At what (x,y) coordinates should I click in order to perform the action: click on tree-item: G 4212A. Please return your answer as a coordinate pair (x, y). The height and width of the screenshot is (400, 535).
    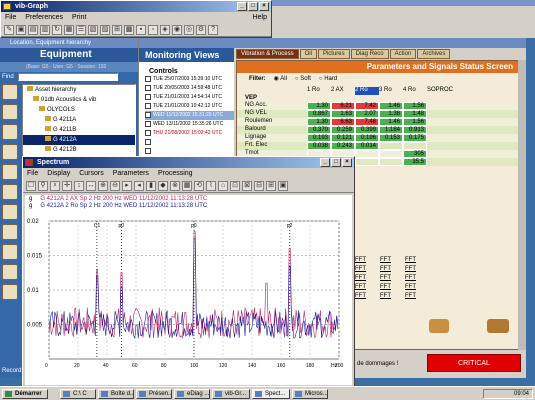
    Looking at the image, I should click on (79, 140).